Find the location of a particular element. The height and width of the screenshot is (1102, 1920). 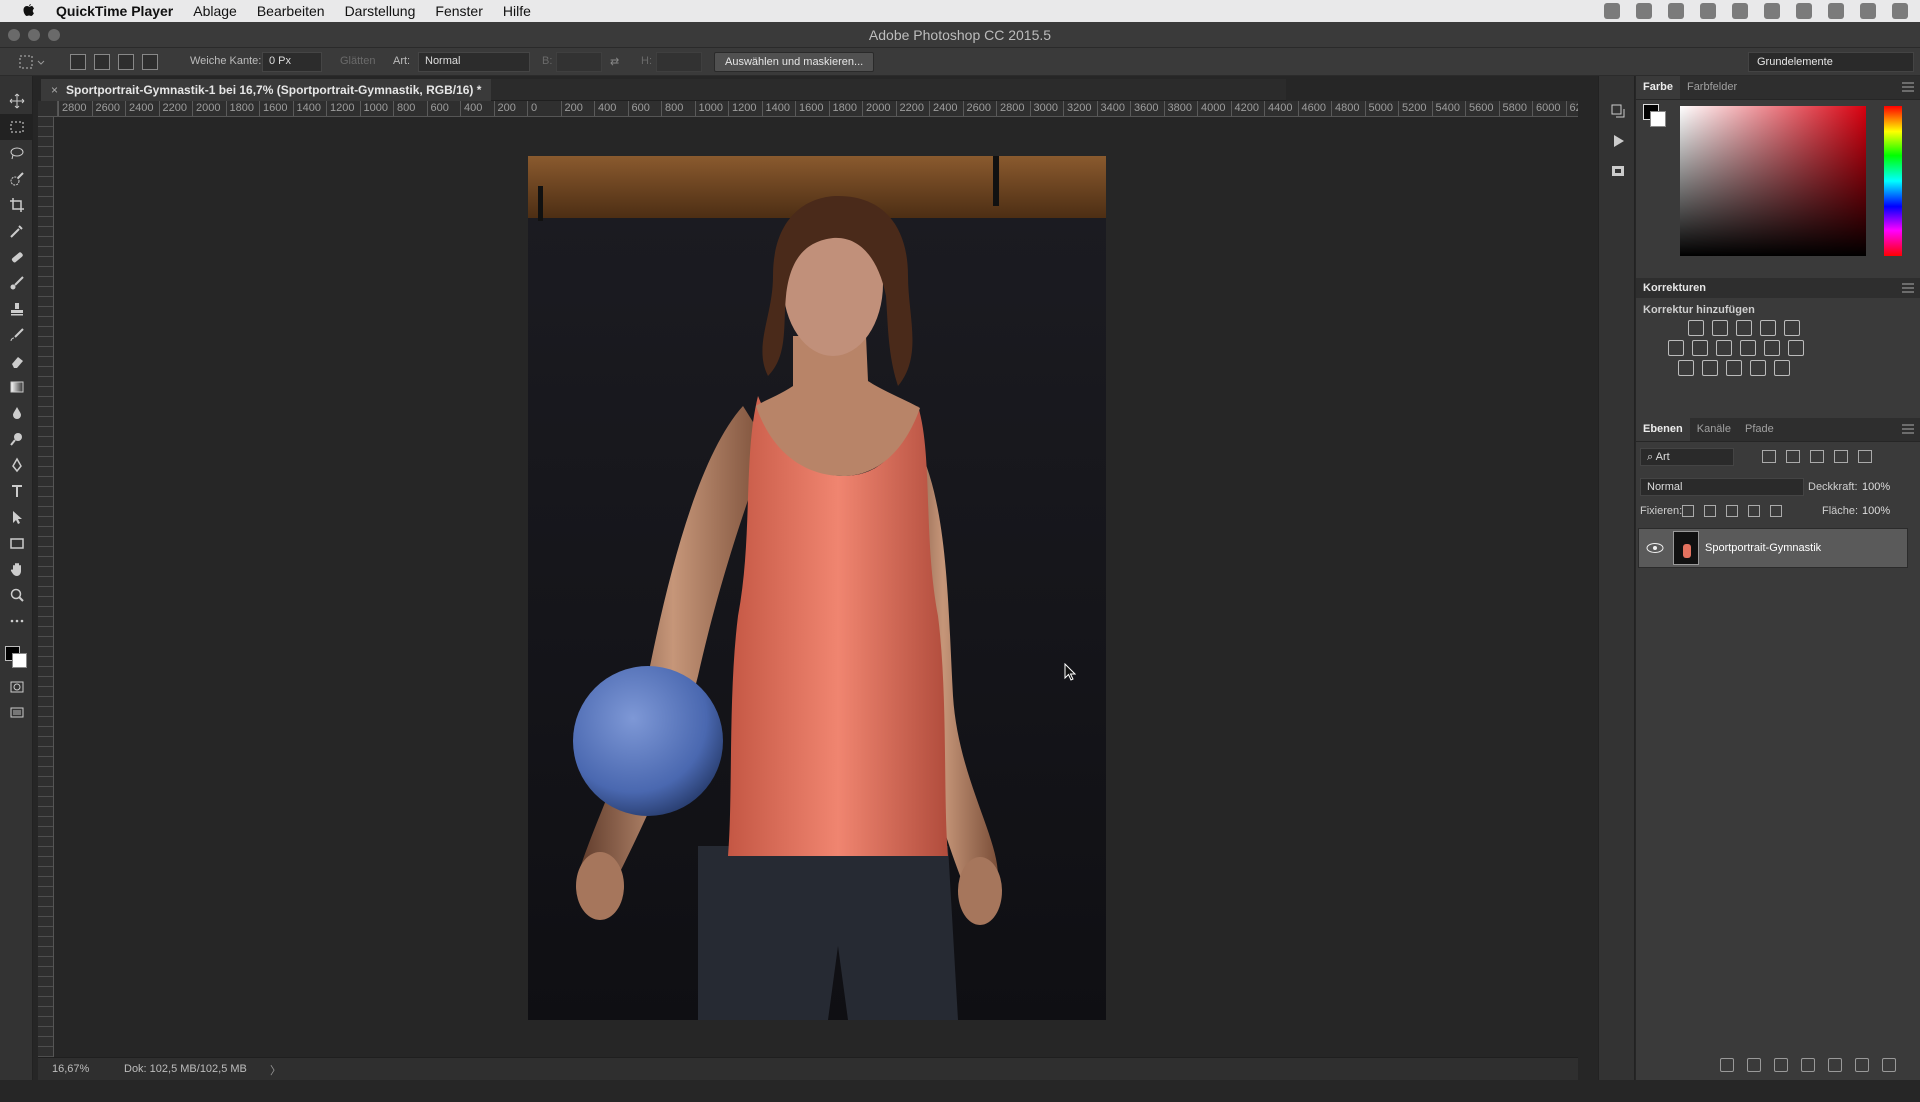

menu-bearbeiten: Bearbeiten is located at coordinates (291, 11).